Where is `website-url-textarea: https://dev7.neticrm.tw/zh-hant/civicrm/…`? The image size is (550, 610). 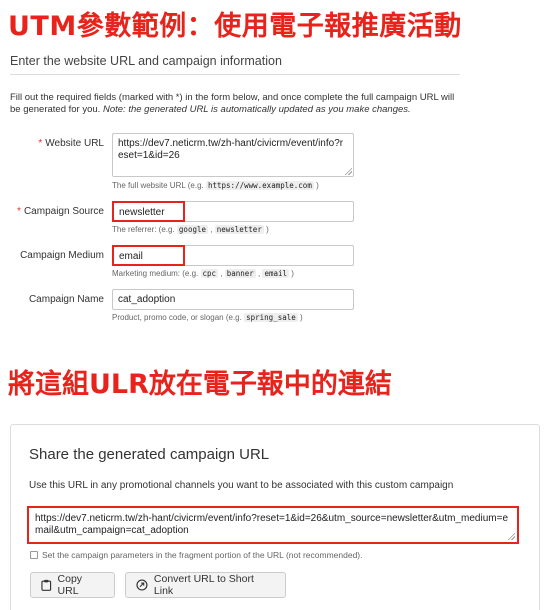 website-url-textarea: https://dev7.neticrm.tw/zh-hant/civicrm/… is located at coordinates (233, 155).